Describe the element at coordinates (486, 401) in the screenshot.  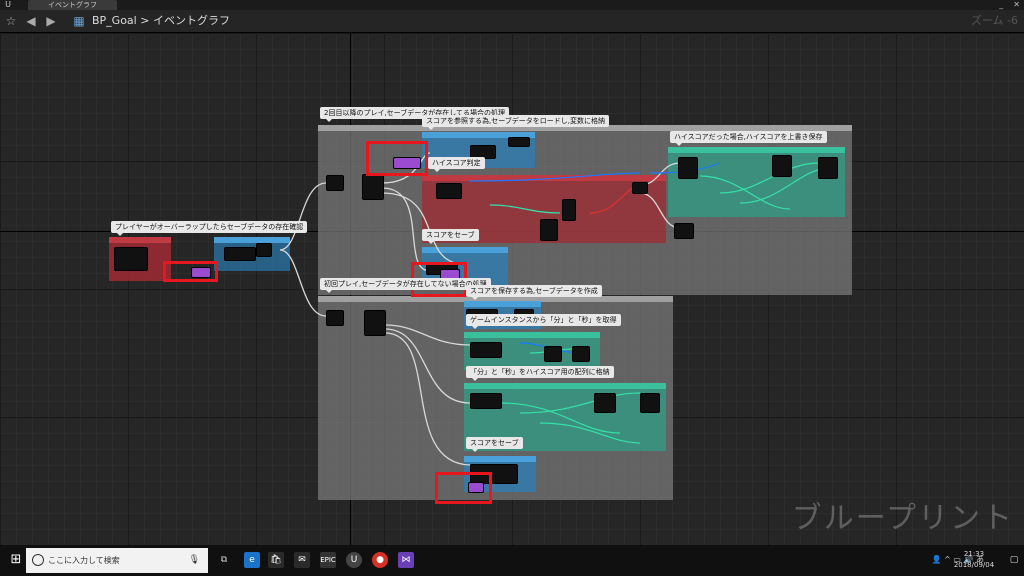
I see `node-get-array` at that location.